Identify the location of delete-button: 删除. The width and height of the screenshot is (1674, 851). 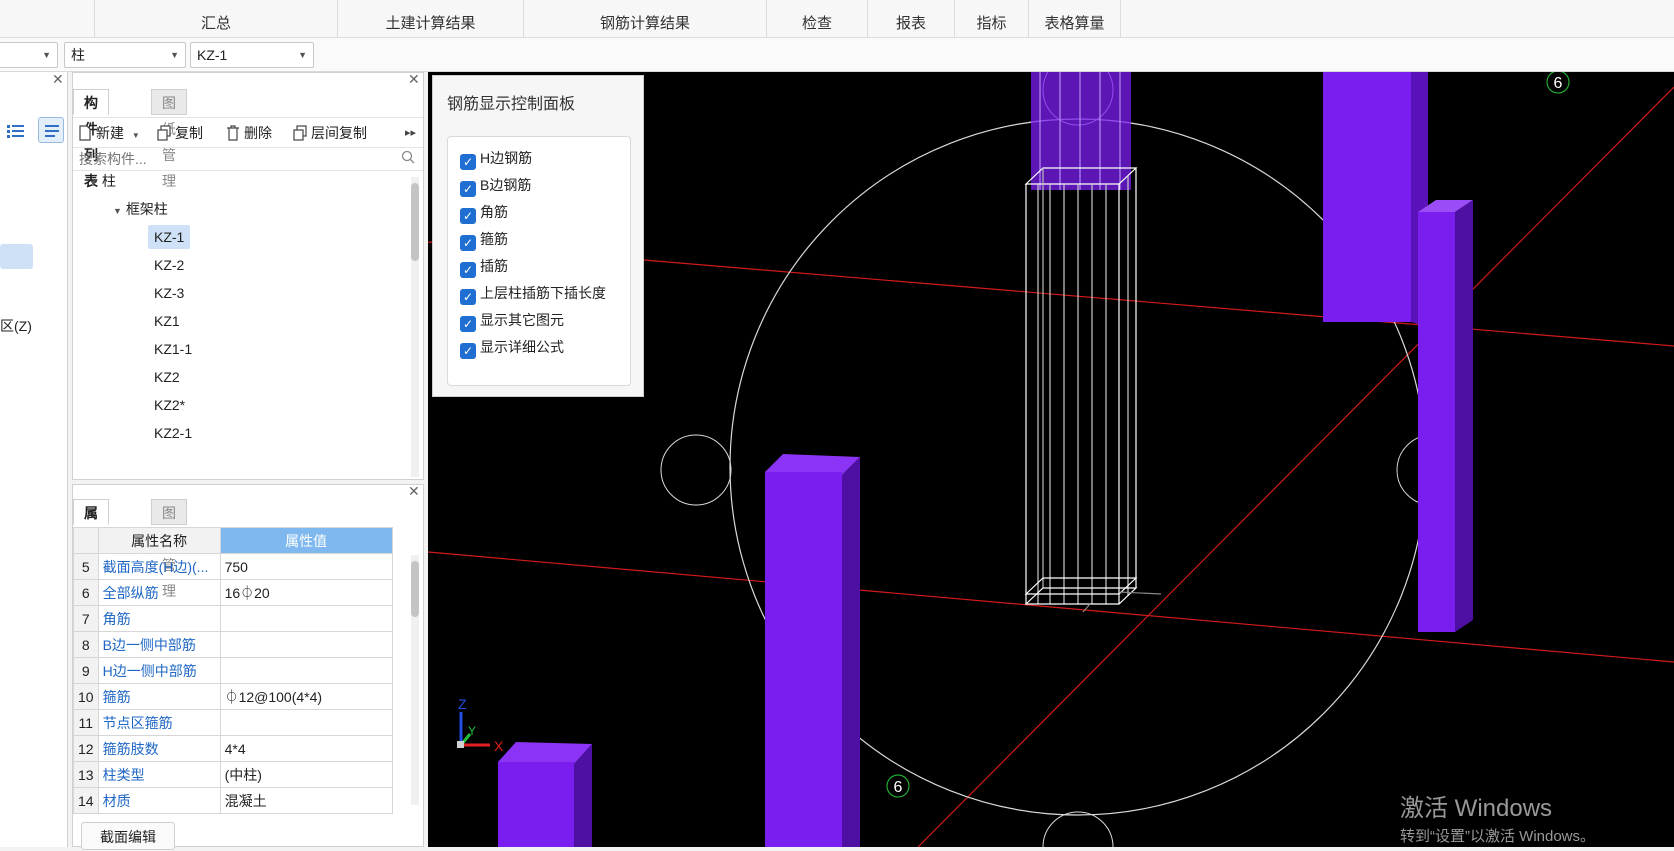
(249, 133).